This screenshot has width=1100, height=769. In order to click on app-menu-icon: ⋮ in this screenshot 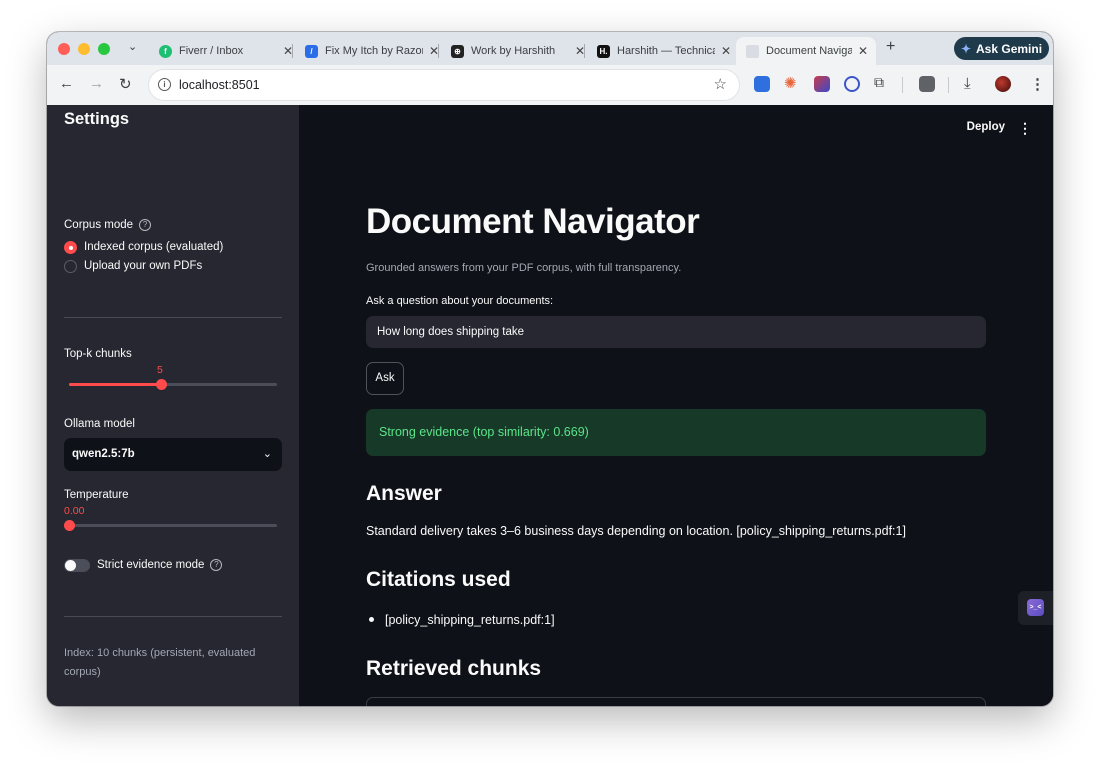, I will do `click(1025, 128)`.